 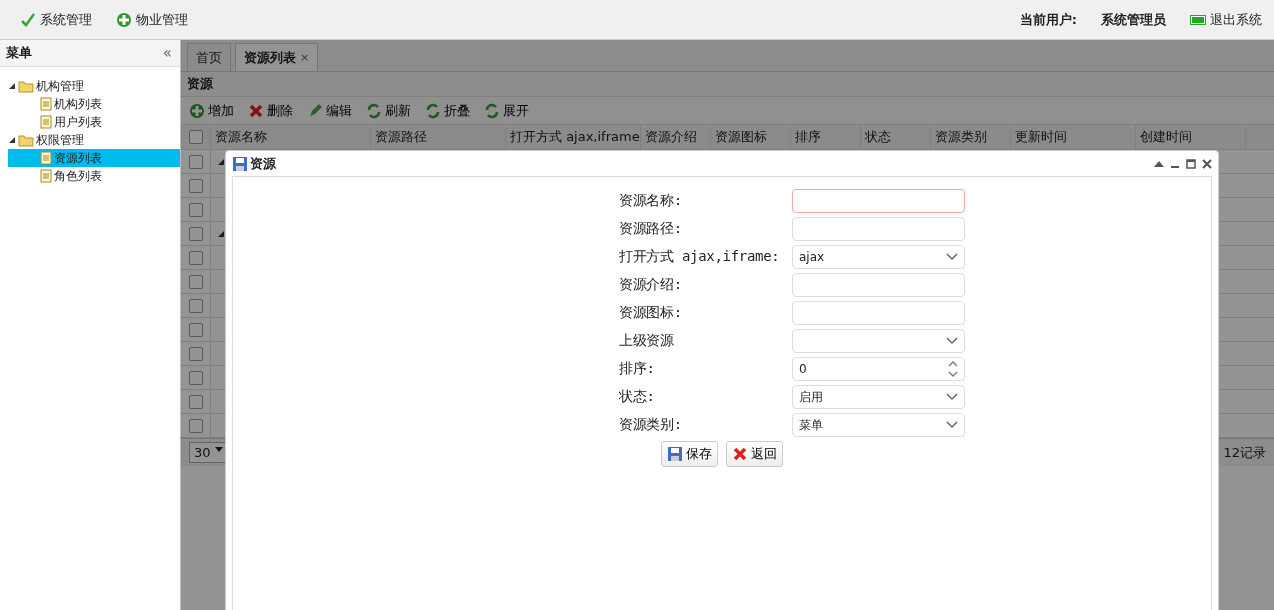 What do you see at coordinates (94, 86) in the screenshot?
I see `tree-folder-item: 机构管理` at bounding box center [94, 86].